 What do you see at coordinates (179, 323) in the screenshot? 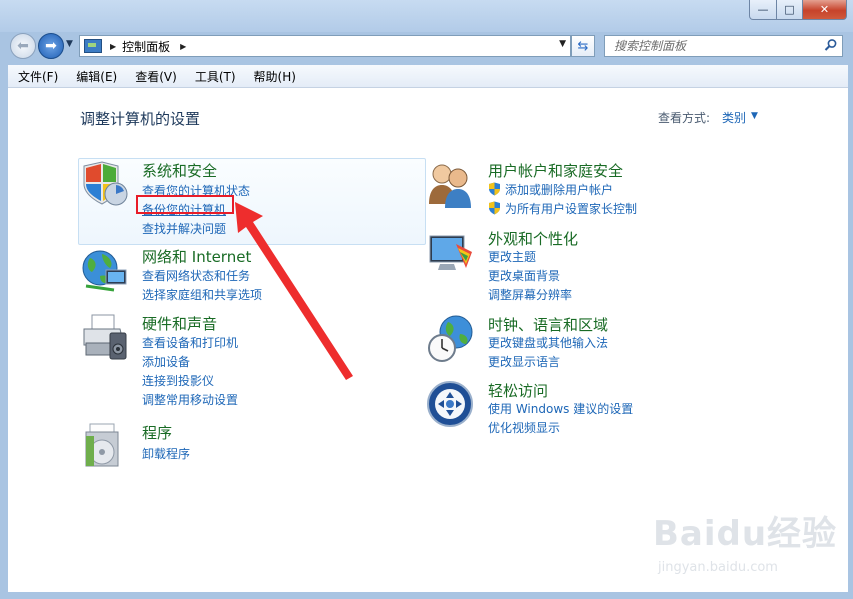
I see `category-title: 硬件和声音` at bounding box center [179, 323].